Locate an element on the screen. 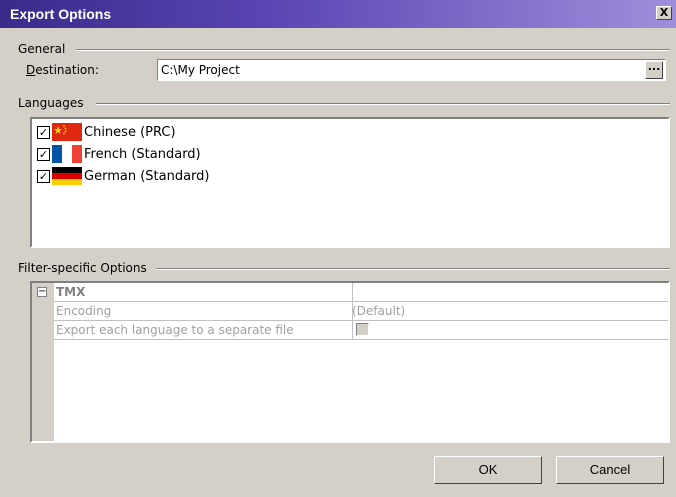 The image size is (676, 497). table-row: Export each language to a separate file is located at coordinates (361, 330).